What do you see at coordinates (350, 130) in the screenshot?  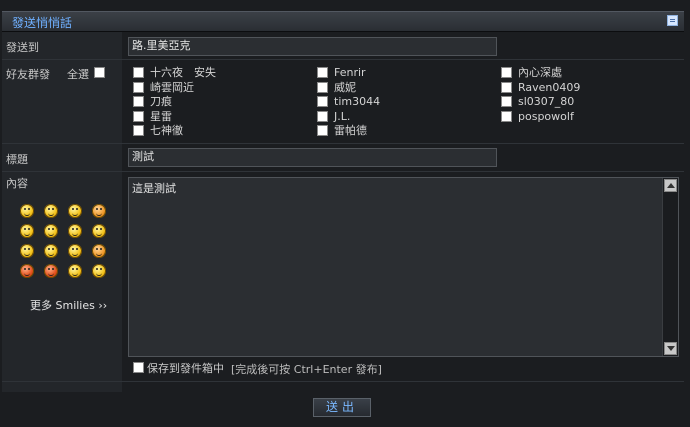 I see `friend-name: 雷帕德` at bounding box center [350, 130].